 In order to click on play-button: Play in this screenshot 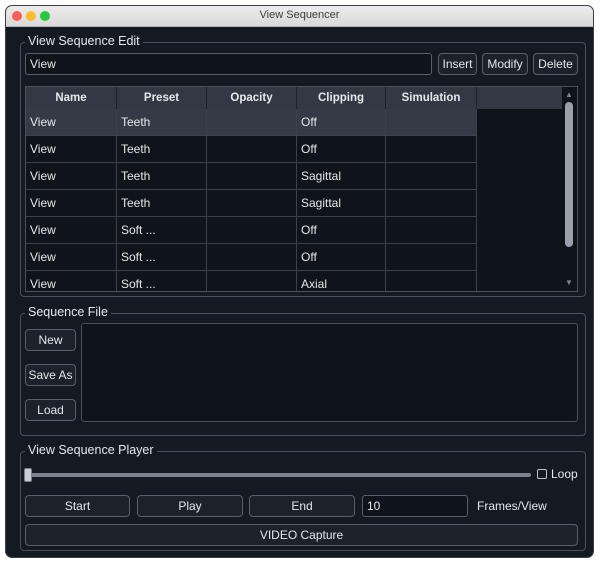, I will do `click(190, 506)`.